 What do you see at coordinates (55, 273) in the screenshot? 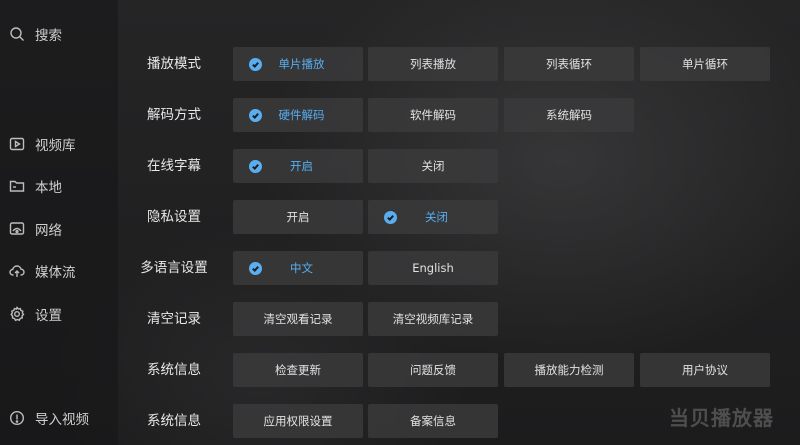
I see `sidebar-item-label: 媒体流` at bounding box center [55, 273].